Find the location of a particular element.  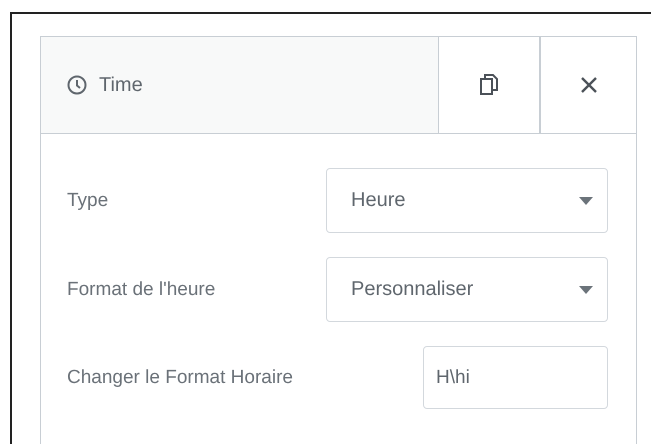

input-field: H\hi is located at coordinates (515, 377).